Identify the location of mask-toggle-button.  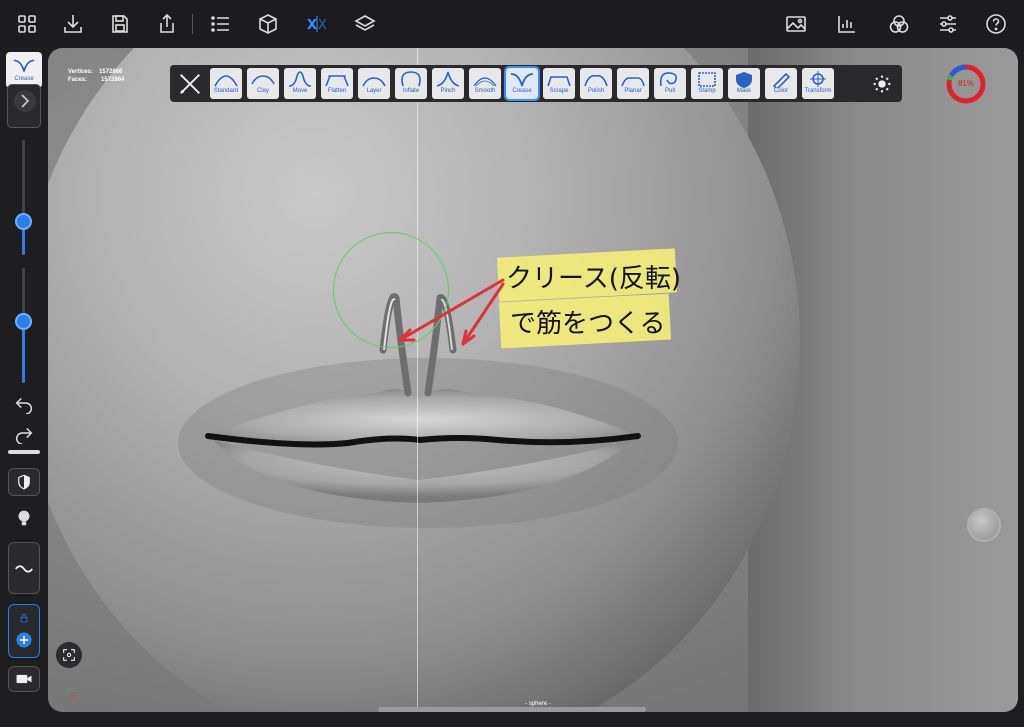
(24, 482).